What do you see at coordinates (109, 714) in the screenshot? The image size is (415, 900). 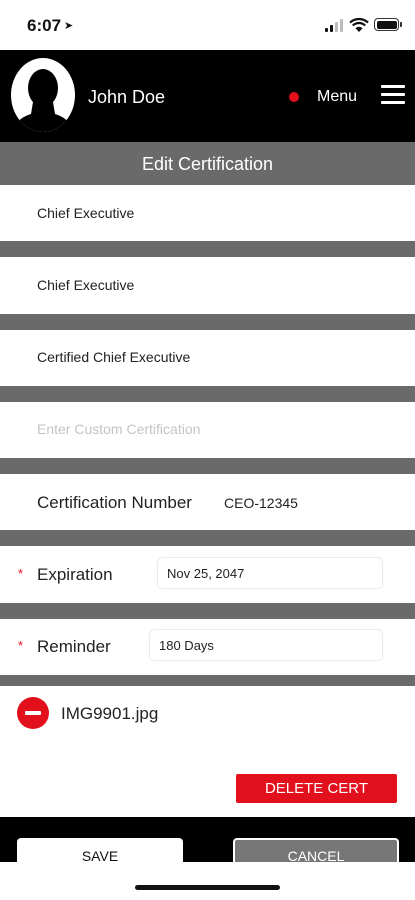 I see `attachment-file-name: IMG9901.jpg` at bounding box center [109, 714].